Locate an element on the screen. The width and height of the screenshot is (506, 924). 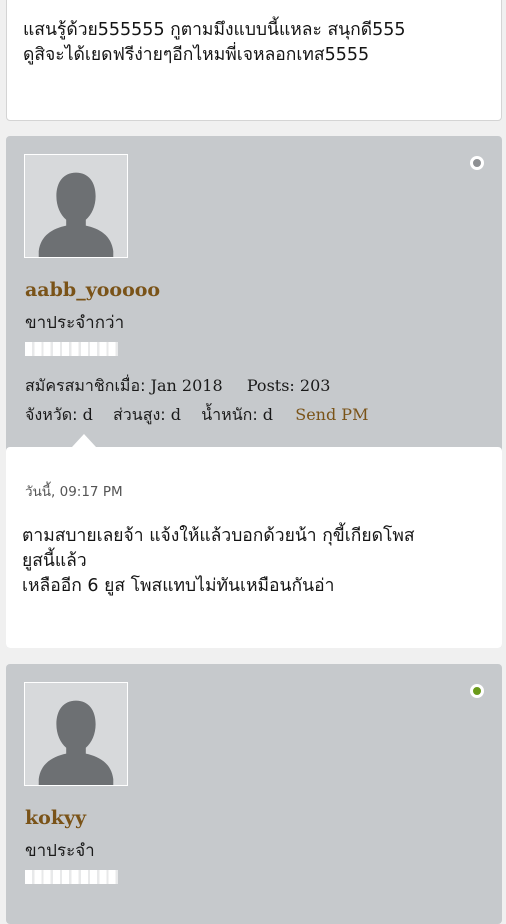
province-value: d is located at coordinates (87, 414).